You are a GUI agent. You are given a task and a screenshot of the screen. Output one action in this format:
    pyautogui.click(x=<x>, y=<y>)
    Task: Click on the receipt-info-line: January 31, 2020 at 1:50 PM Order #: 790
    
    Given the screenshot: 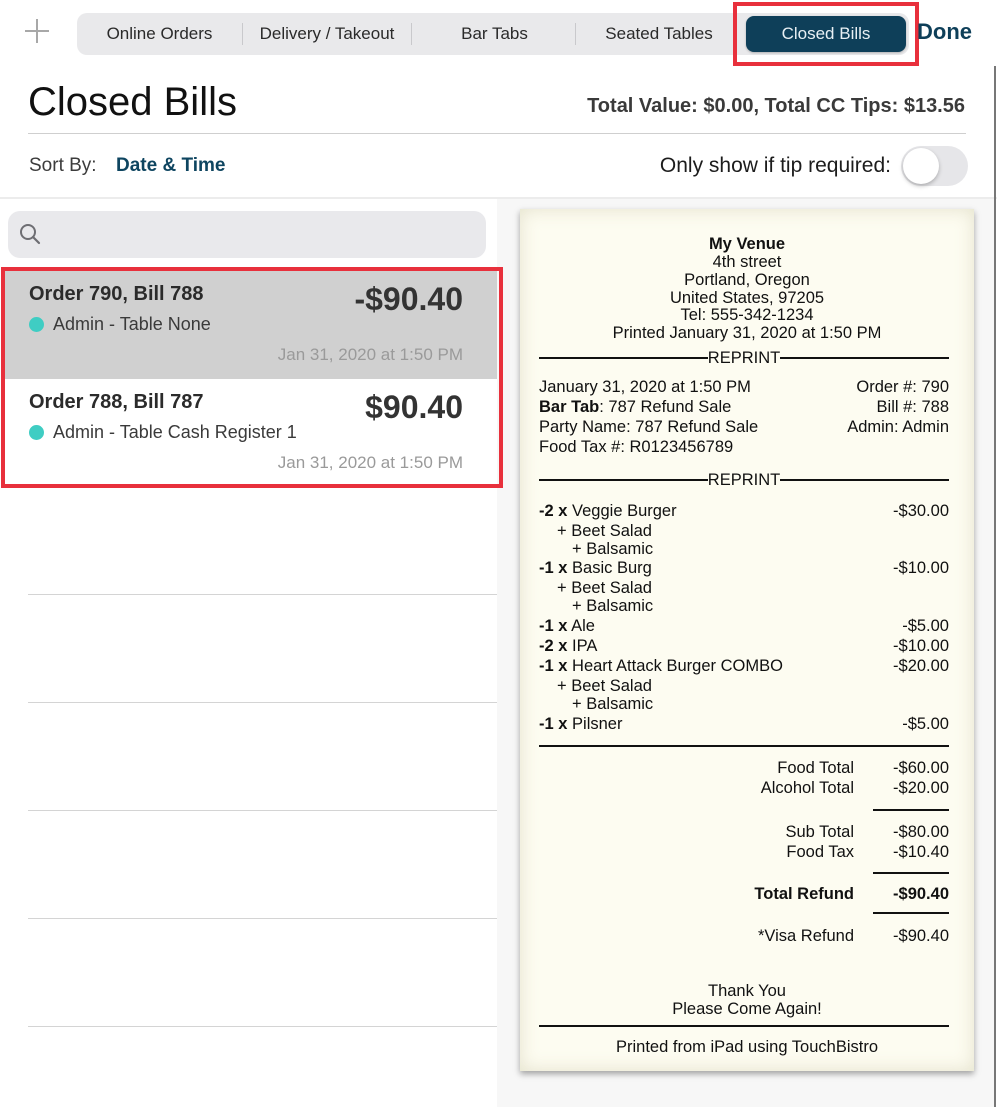 What is the action you would take?
    pyautogui.click(x=744, y=387)
    